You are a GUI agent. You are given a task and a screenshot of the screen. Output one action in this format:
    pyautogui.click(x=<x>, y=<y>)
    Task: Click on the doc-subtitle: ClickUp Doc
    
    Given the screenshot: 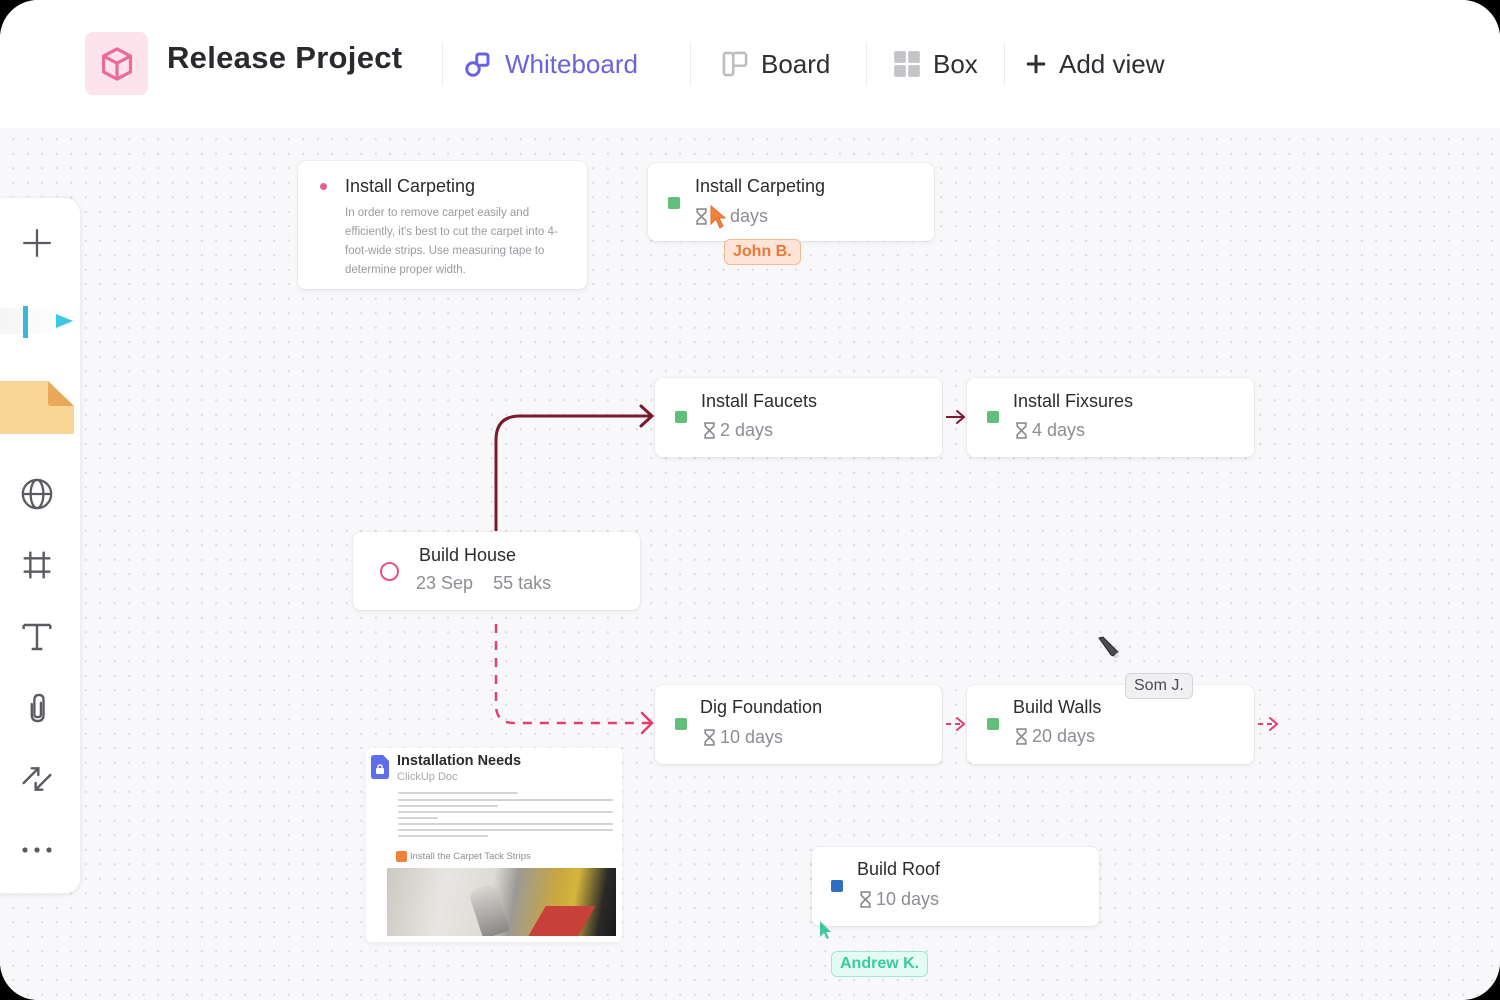 What is the action you would take?
    pyautogui.click(x=427, y=777)
    